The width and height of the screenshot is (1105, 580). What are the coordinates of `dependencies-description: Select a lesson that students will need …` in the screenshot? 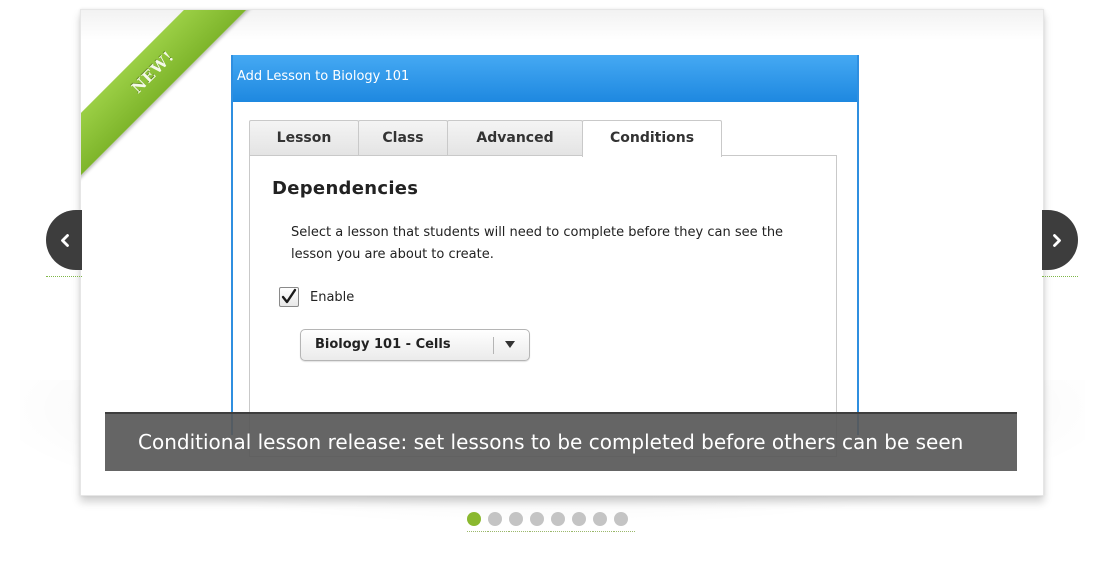 It's located at (537, 243).